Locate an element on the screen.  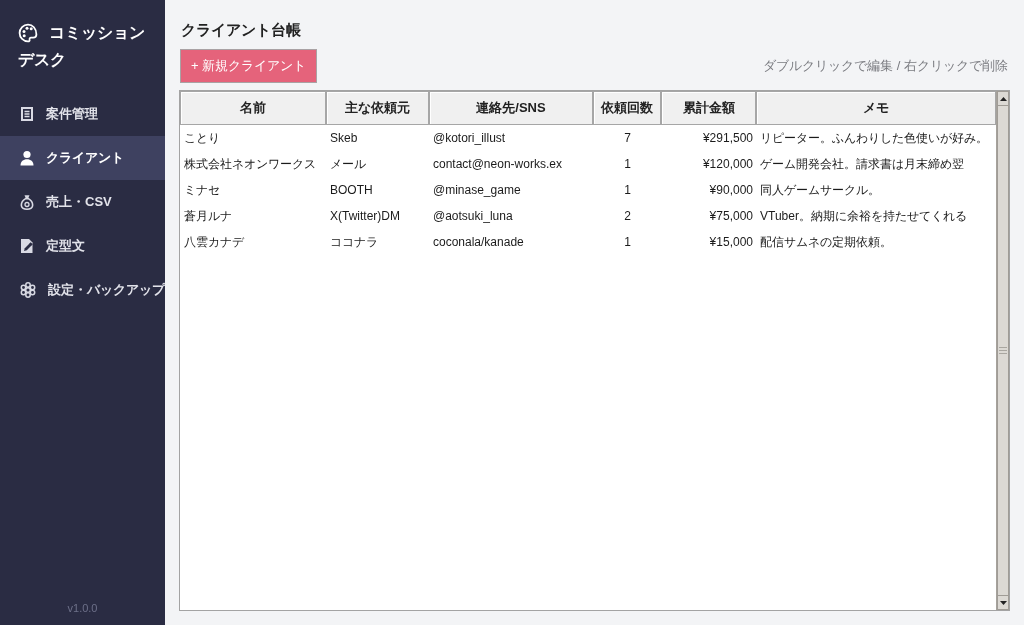
table-cell-text: ¥120,000 is located at coordinates (727, 164).